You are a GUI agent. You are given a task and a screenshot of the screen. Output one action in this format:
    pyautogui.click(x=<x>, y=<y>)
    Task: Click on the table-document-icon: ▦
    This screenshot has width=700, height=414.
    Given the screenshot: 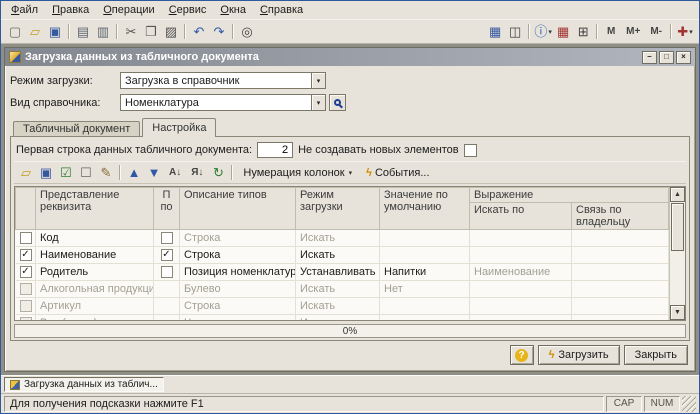 What is the action you would take?
    pyautogui.click(x=495, y=32)
    